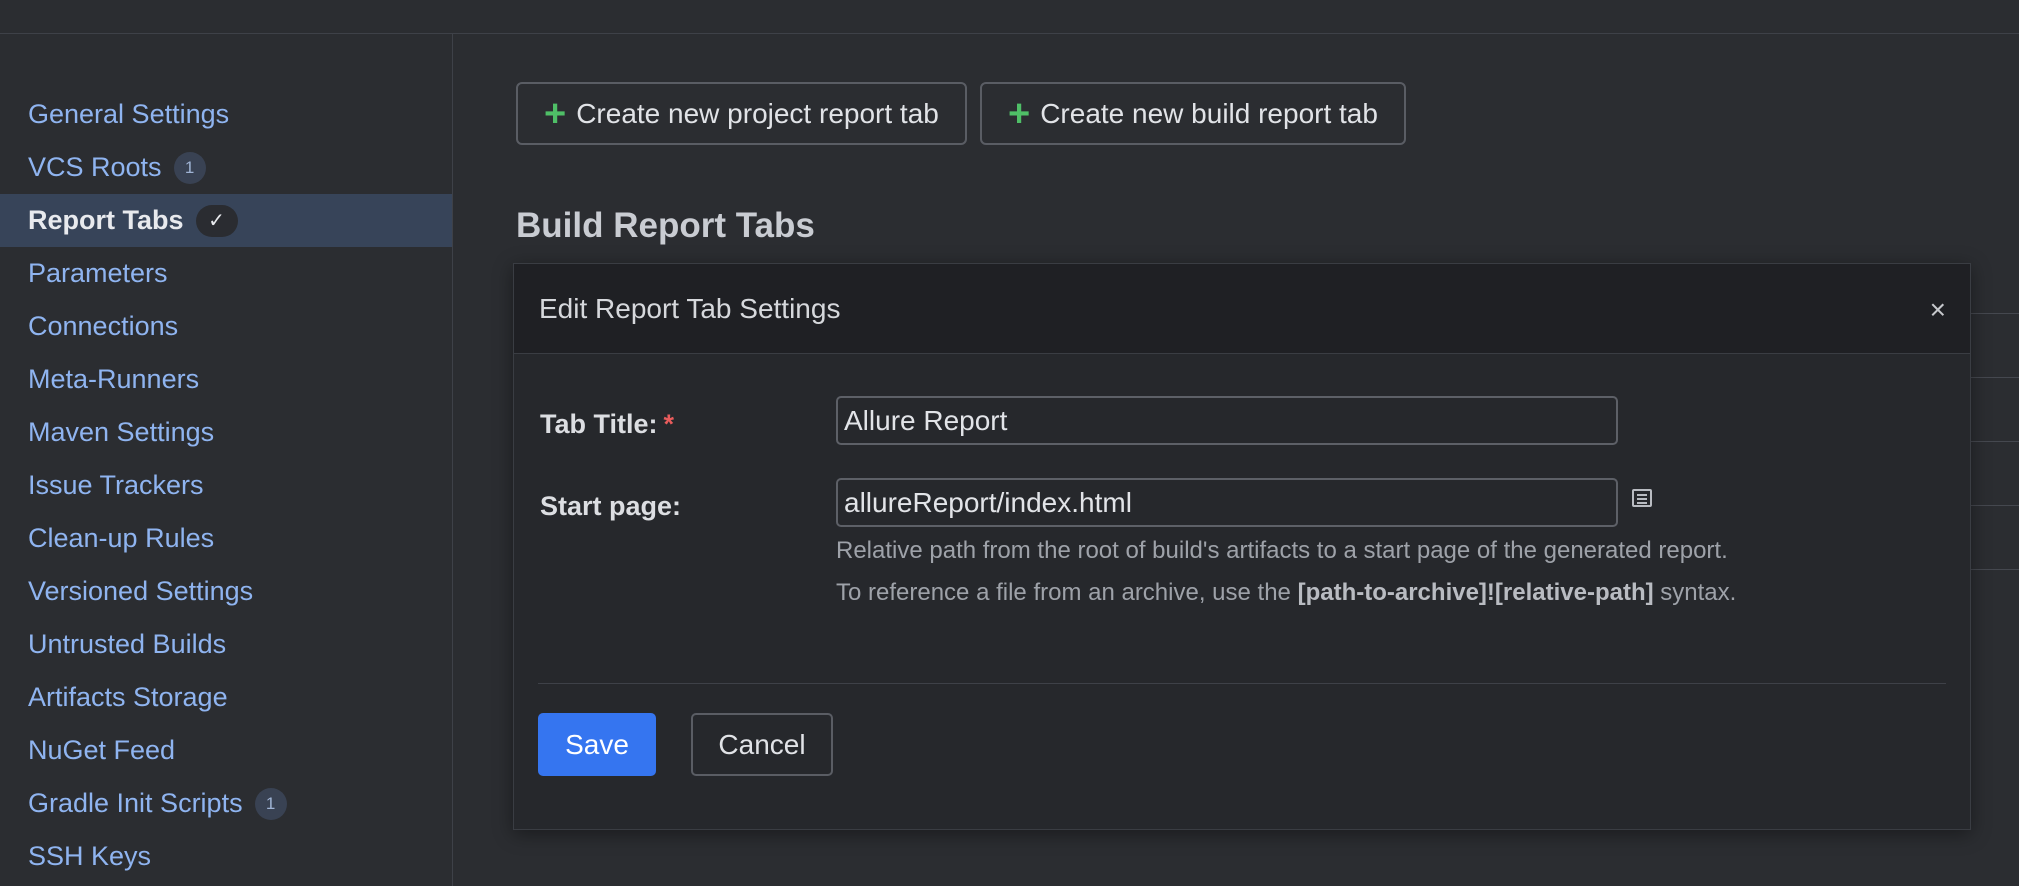 The width and height of the screenshot is (2019, 886). What do you see at coordinates (226, 273) in the screenshot?
I see `sidebar-item-parameters: Parameters` at bounding box center [226, 273].